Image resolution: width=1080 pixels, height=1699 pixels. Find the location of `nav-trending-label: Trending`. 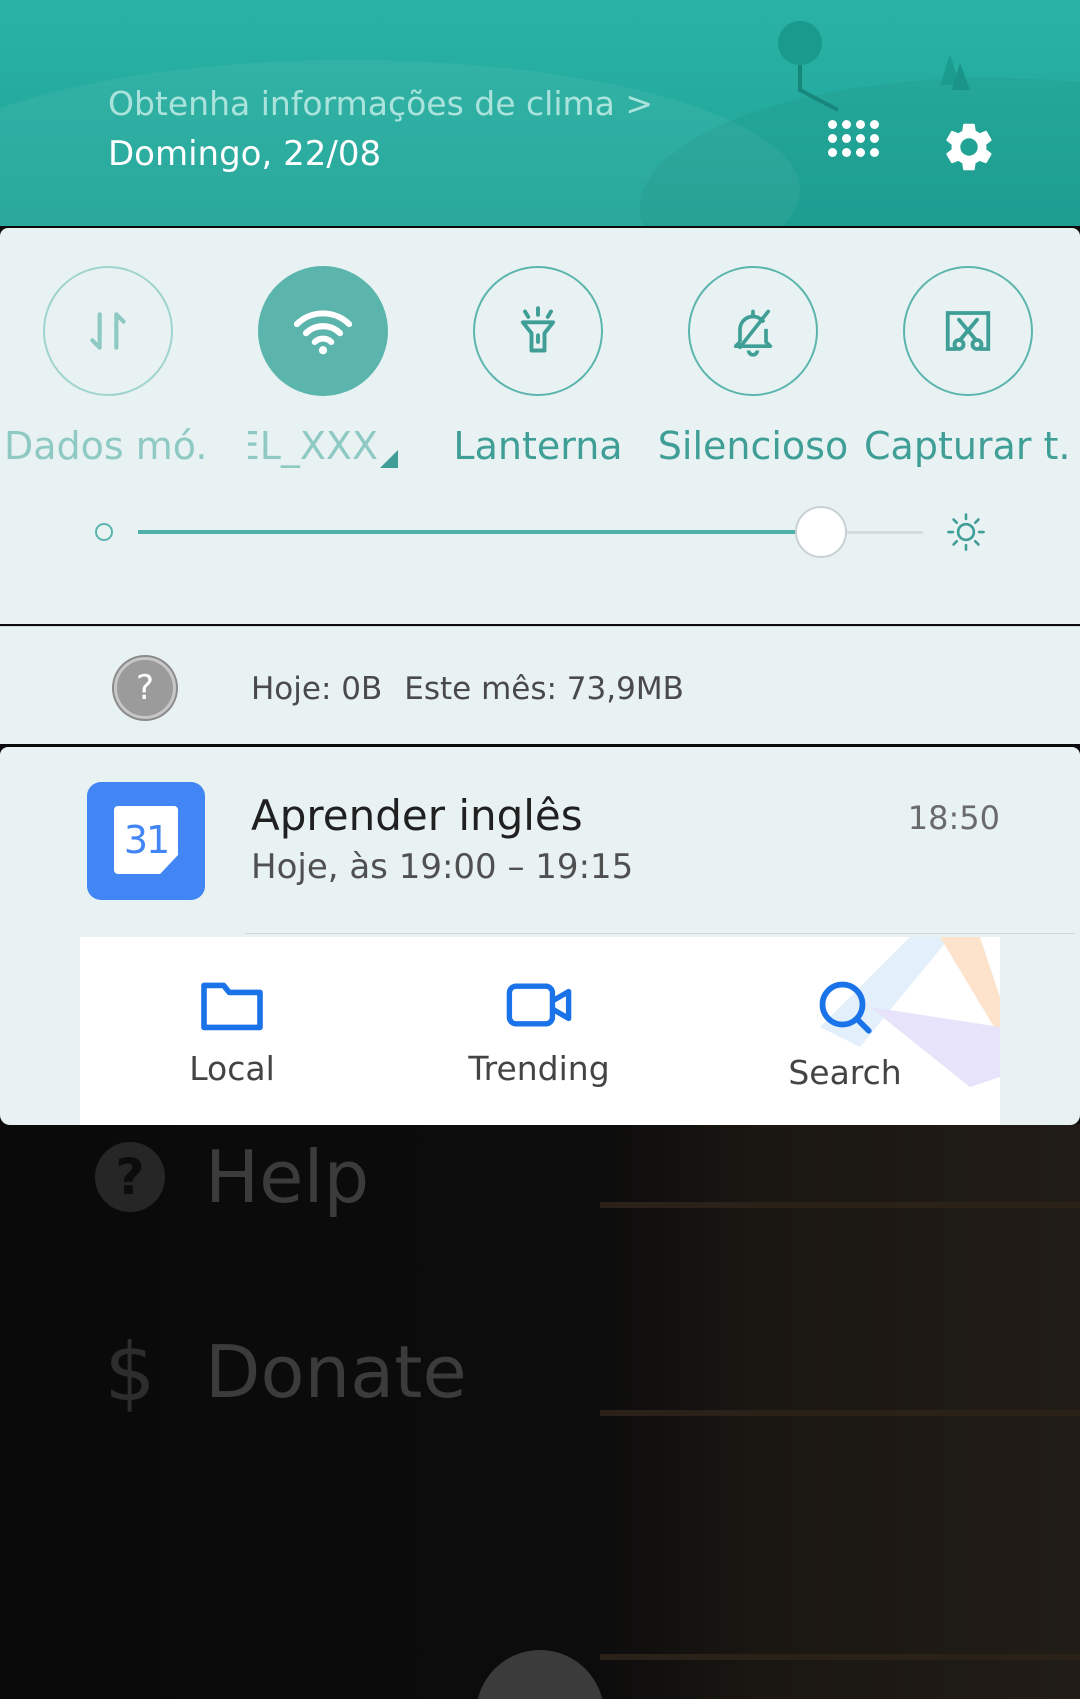

nav-trending-label: Trending is located at coordinates (539, 1068).